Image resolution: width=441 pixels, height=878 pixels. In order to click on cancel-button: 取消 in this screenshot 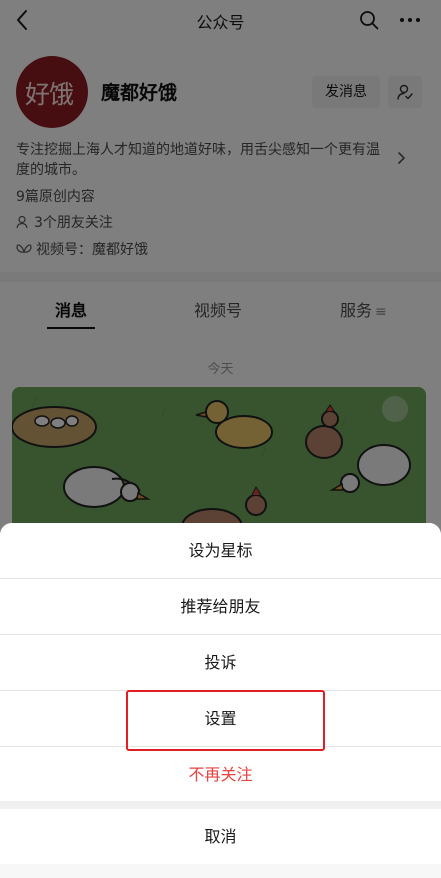, I will do `click(220, 836)`.